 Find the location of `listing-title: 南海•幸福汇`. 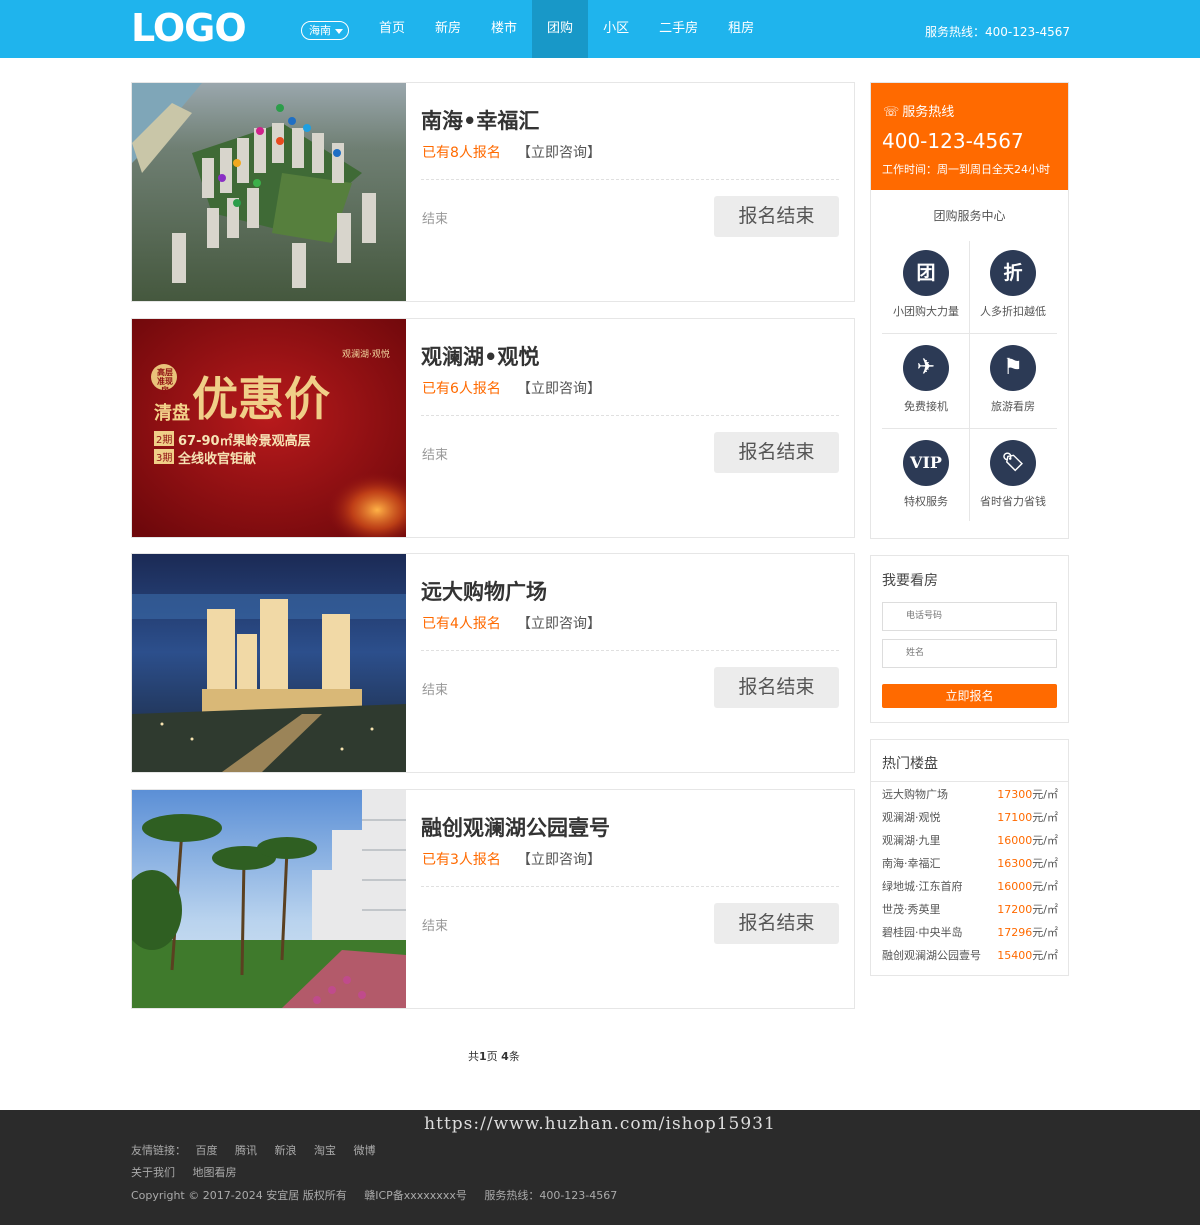

listing-title: 南海•幸福汇 is located at coordinates (480, 120).